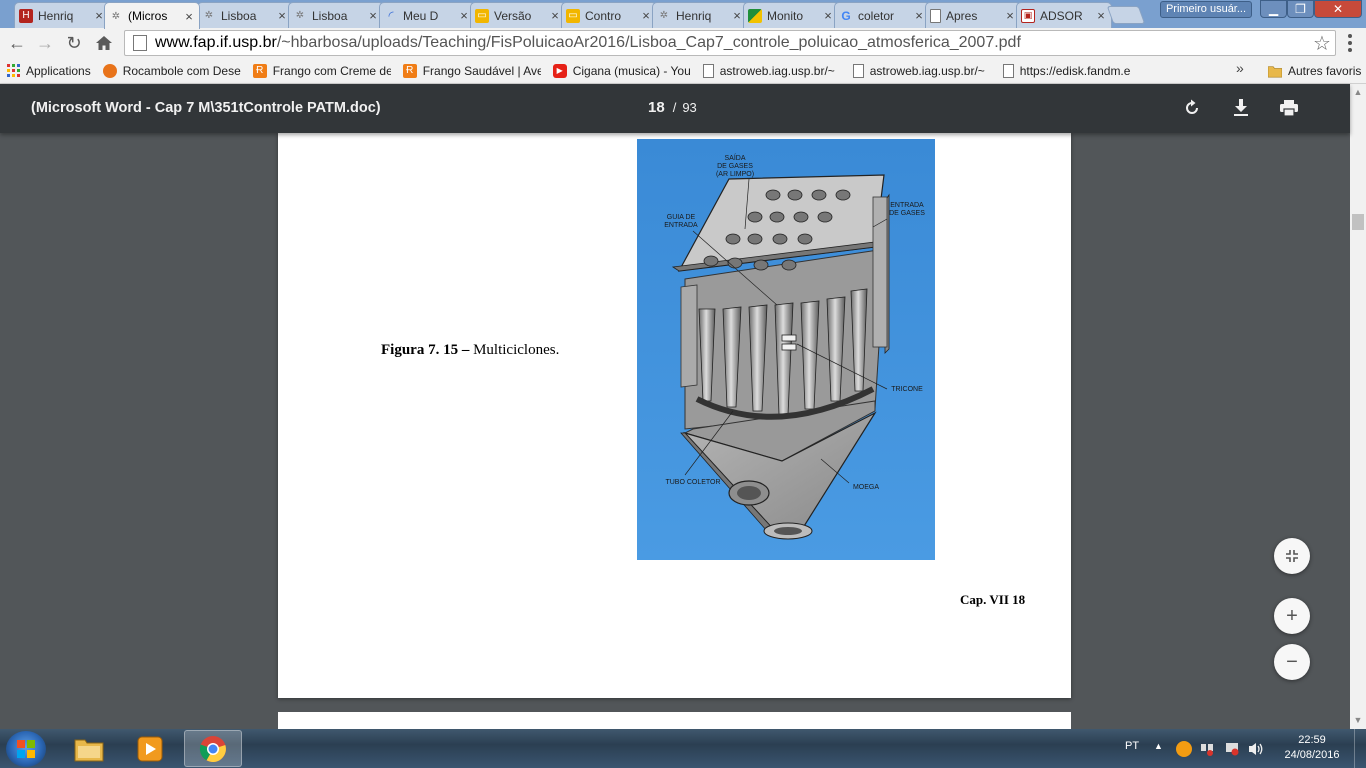 The height and width of the screenshot is (768, 1366). I want to click on bookmark-rocambole: Rocambole com Dese, so click(172, 71).